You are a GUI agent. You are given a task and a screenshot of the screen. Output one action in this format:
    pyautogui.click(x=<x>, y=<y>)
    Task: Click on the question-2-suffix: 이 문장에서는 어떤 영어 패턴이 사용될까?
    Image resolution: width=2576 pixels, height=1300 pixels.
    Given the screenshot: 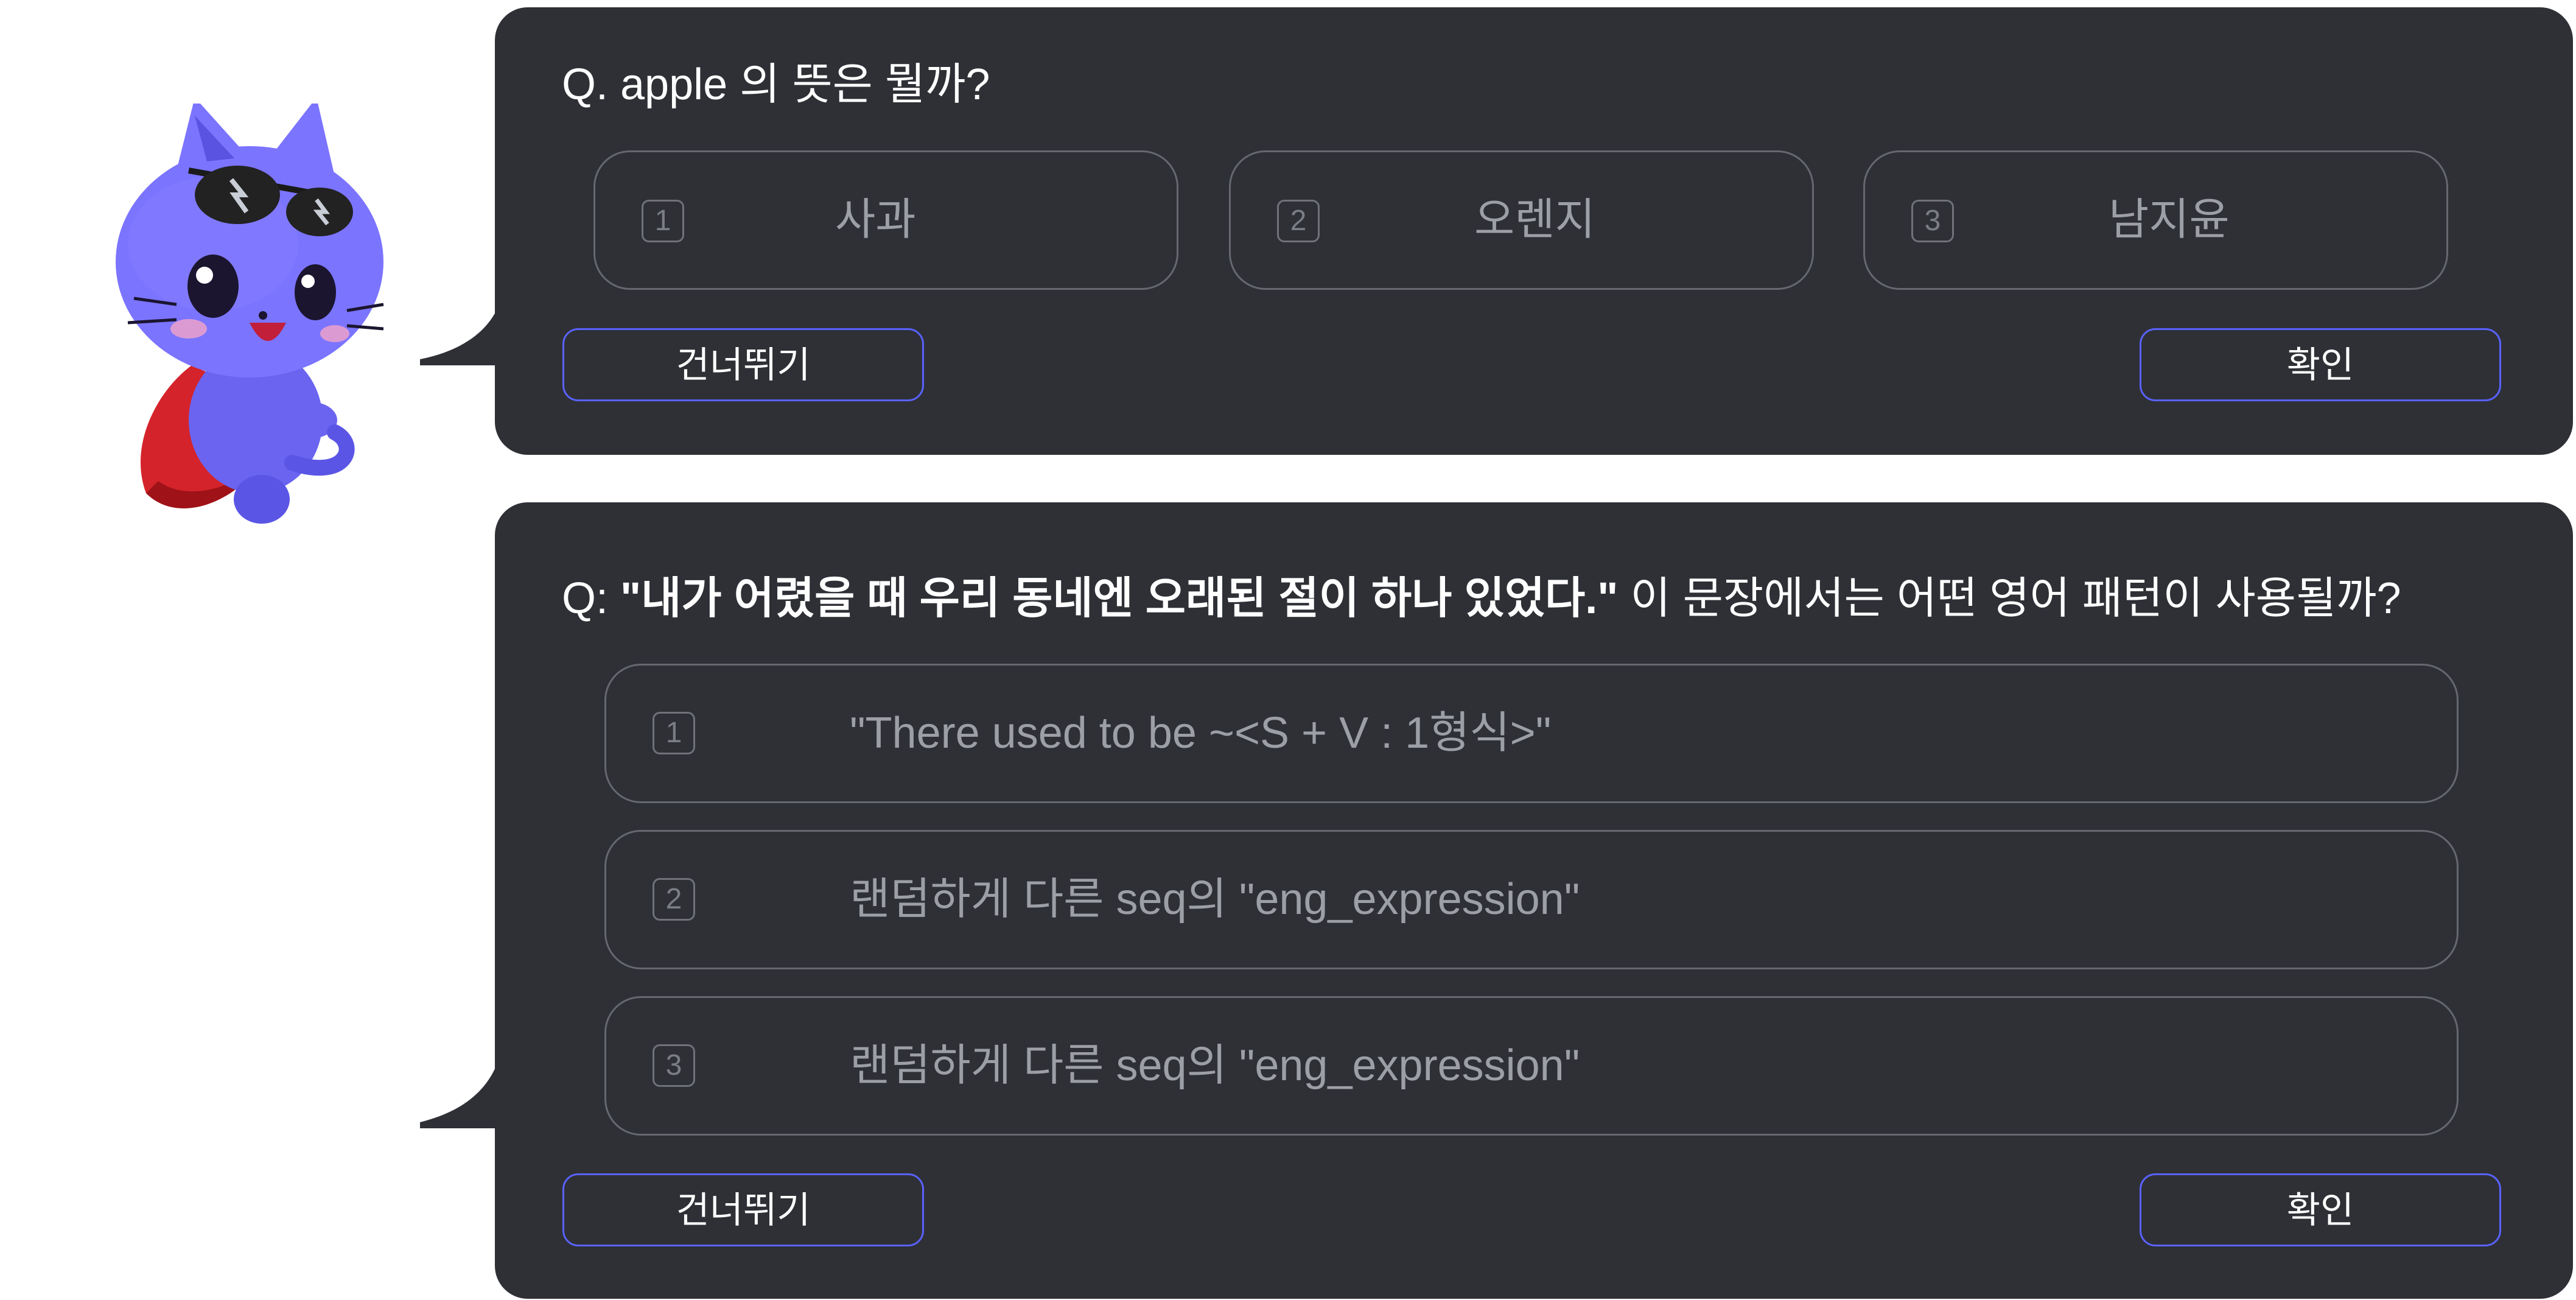 What is the action you would take?
    pyautogui.click(x=2009, y=598)
    